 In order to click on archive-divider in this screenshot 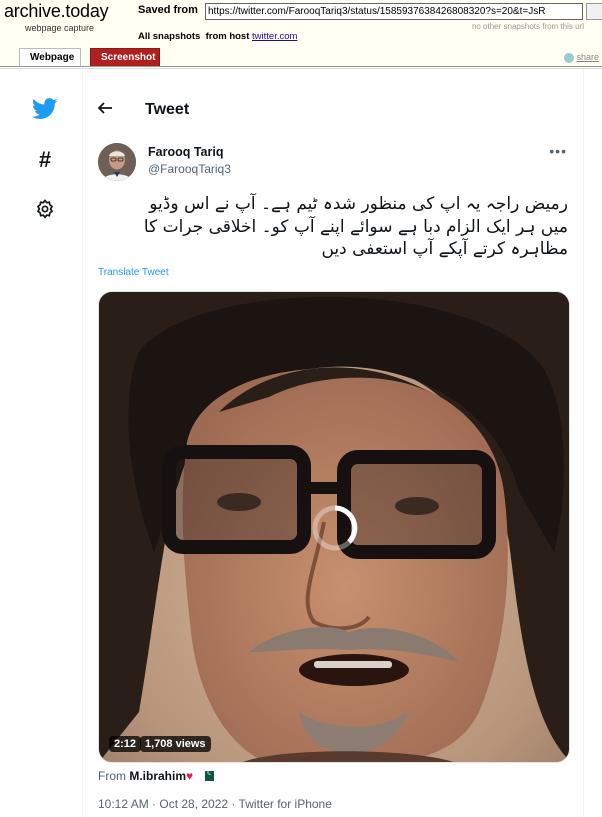, I will do `click(301, 66)`.